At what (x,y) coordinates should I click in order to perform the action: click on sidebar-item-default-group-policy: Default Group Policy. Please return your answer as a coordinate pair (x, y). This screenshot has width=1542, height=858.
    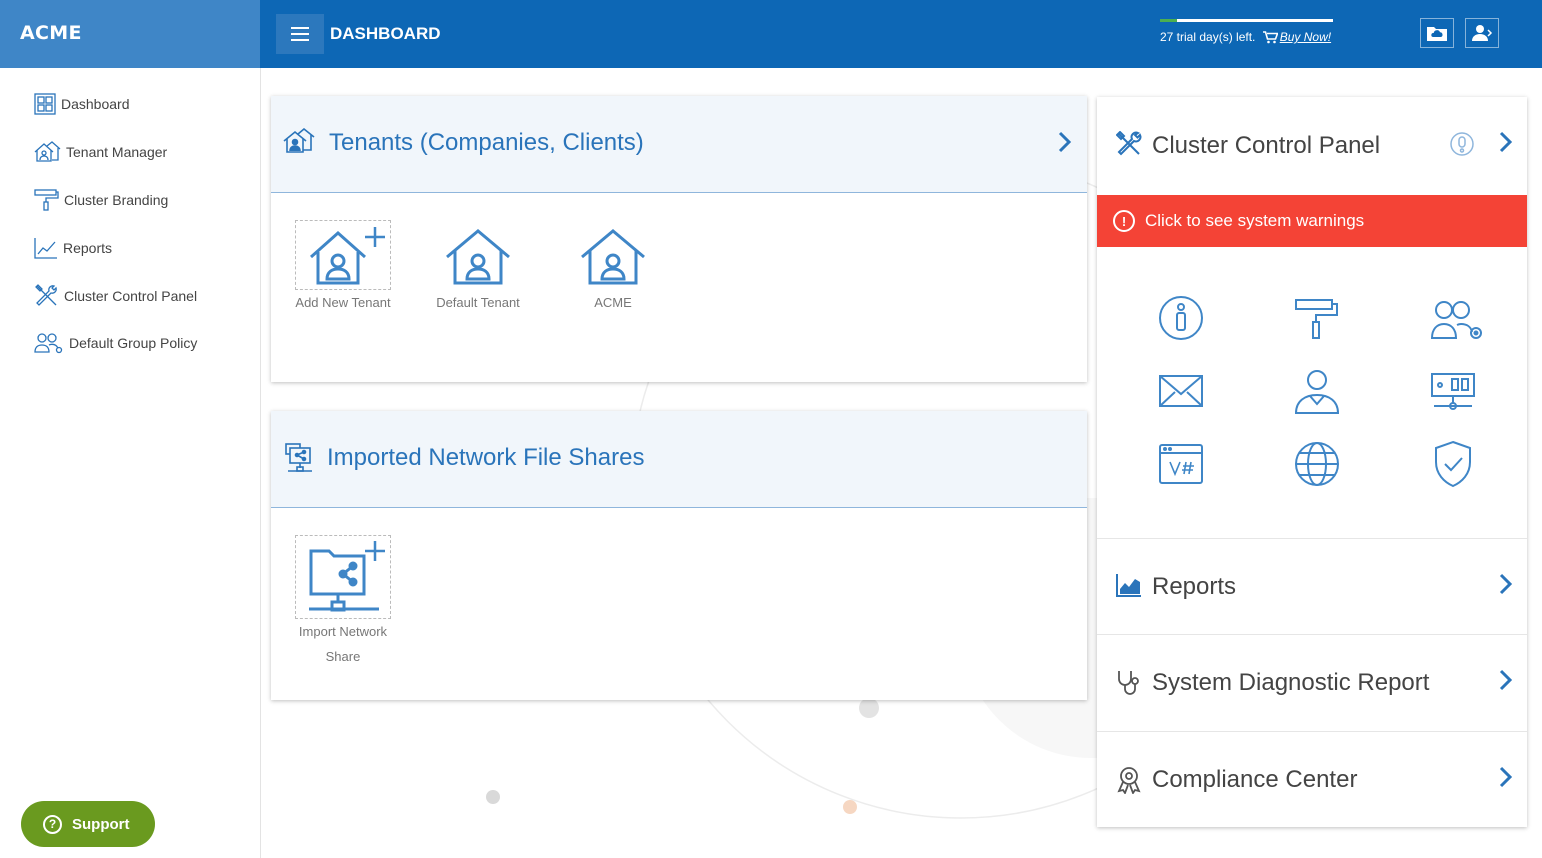
    Looking at the image, I should click on (115, 343).